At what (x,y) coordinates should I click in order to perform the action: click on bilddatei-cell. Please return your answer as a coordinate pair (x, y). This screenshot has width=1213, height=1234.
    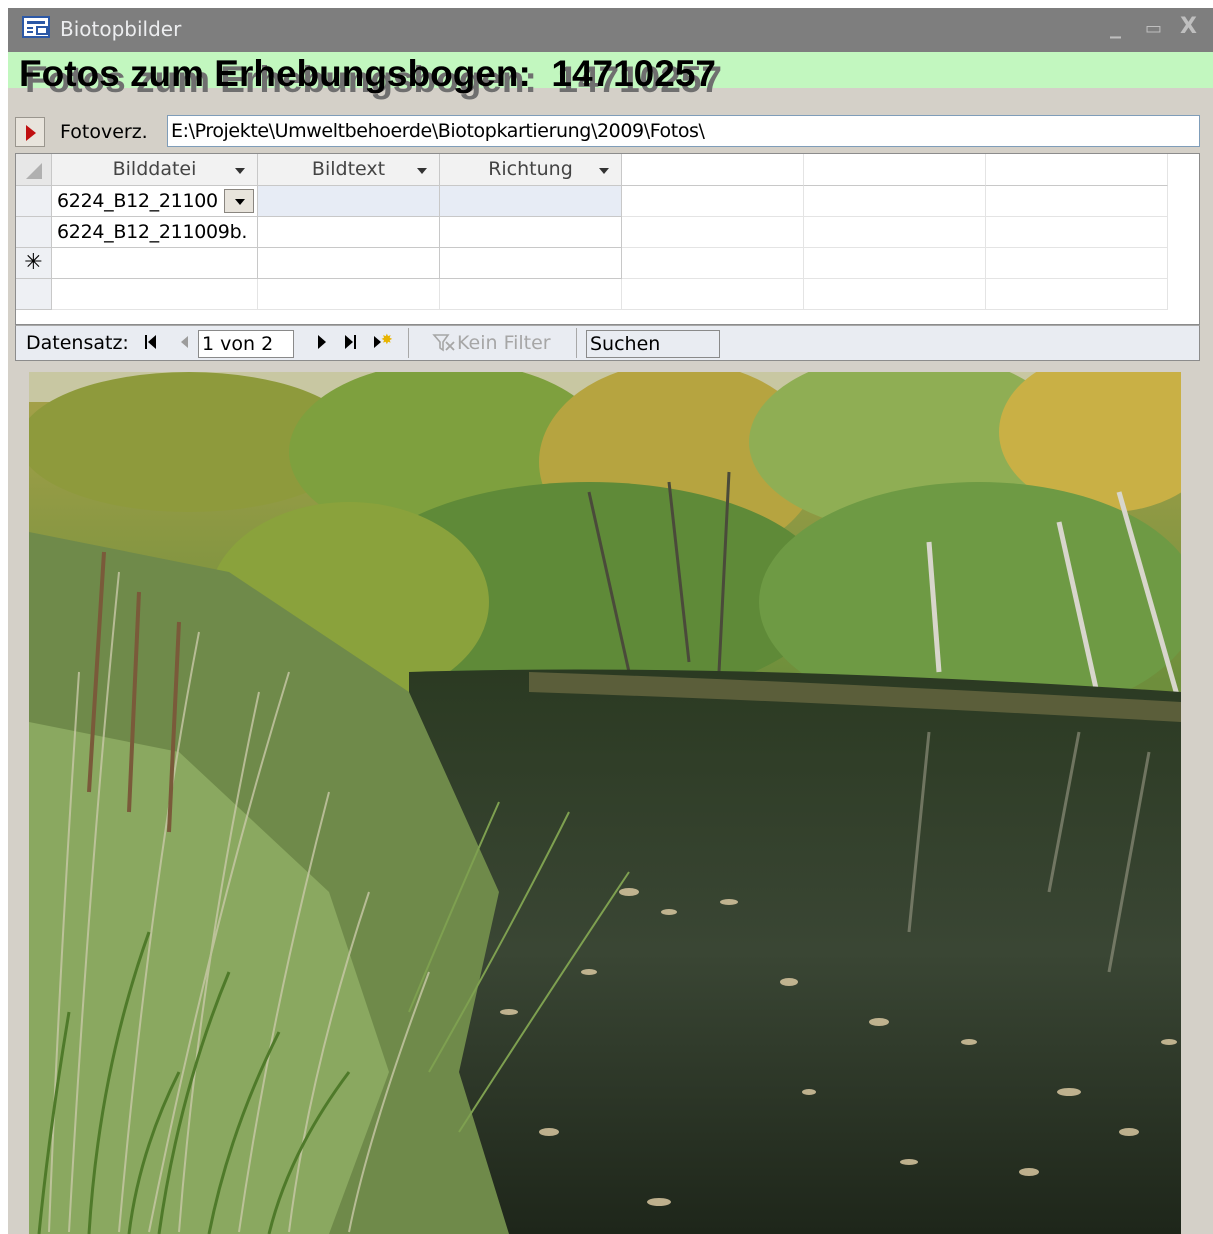
    Looking at the image, I should click on (155, 263).